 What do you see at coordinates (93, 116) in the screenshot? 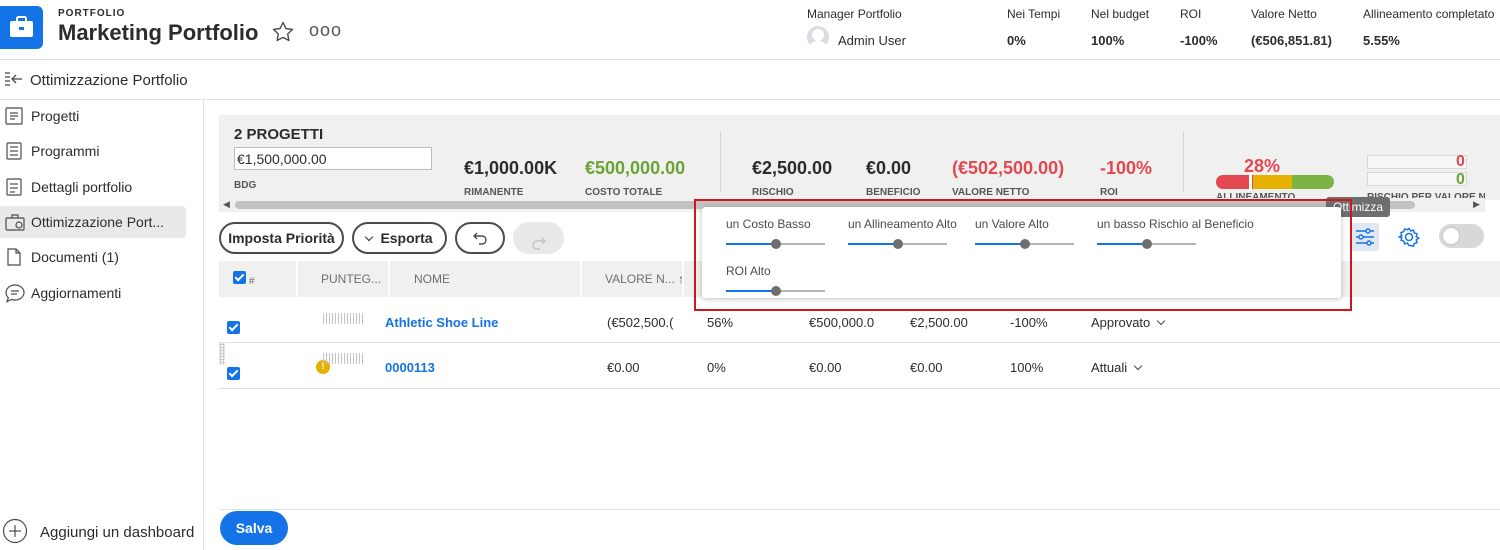
I see `sidebar-item-projects: Progetti` at bounding box center [93, 116].